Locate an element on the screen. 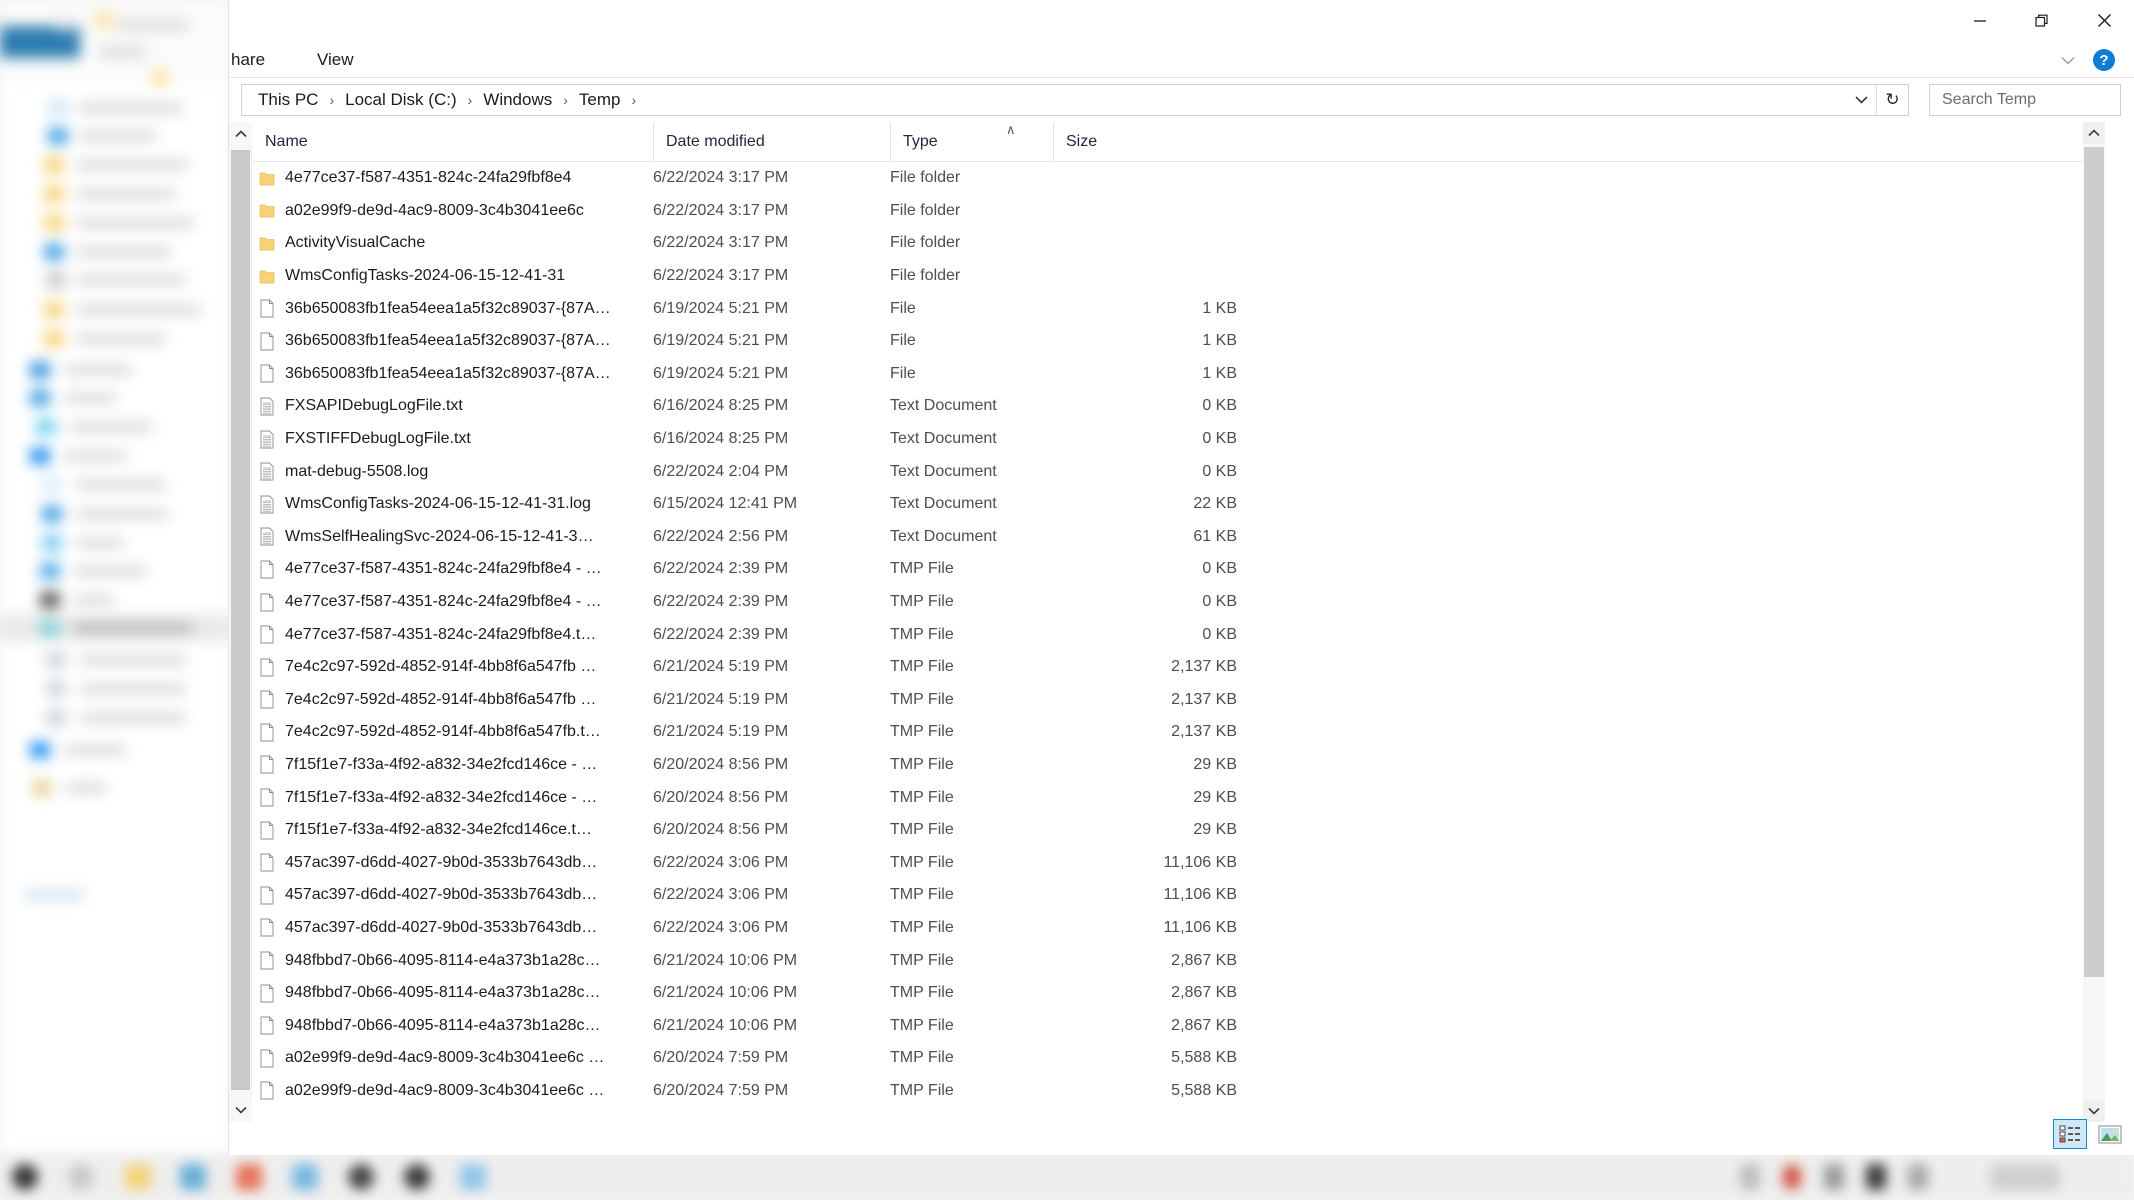 Image resolution: width=2134 pixels, height=1200 pixels. column-header-size: Size is located at coordinates (1150, 142).